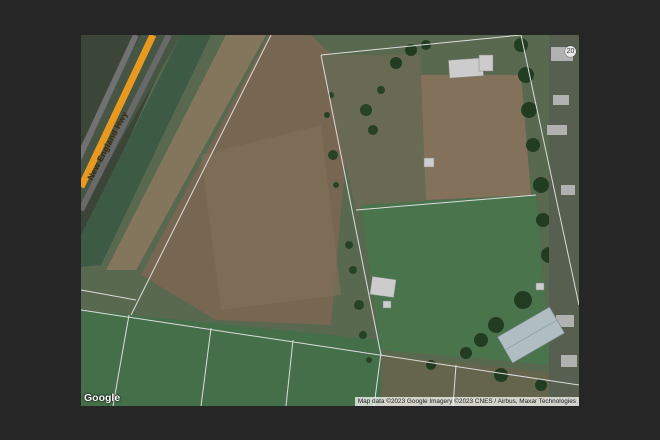 The image size is (660, 440). What do you see at coordinates (102, 398) in the screenshot?
I see `google-logo: Google` at bounding box center [102, 398].